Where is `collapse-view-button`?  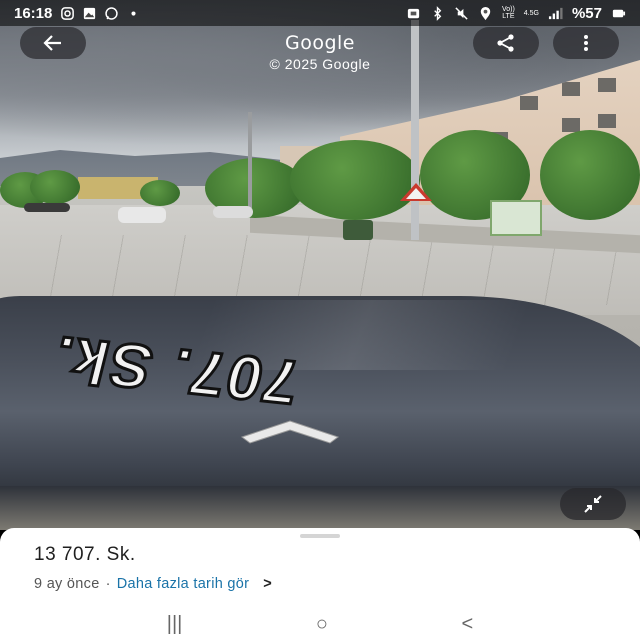
collapse-view-button is located at coordinates (593, 504).